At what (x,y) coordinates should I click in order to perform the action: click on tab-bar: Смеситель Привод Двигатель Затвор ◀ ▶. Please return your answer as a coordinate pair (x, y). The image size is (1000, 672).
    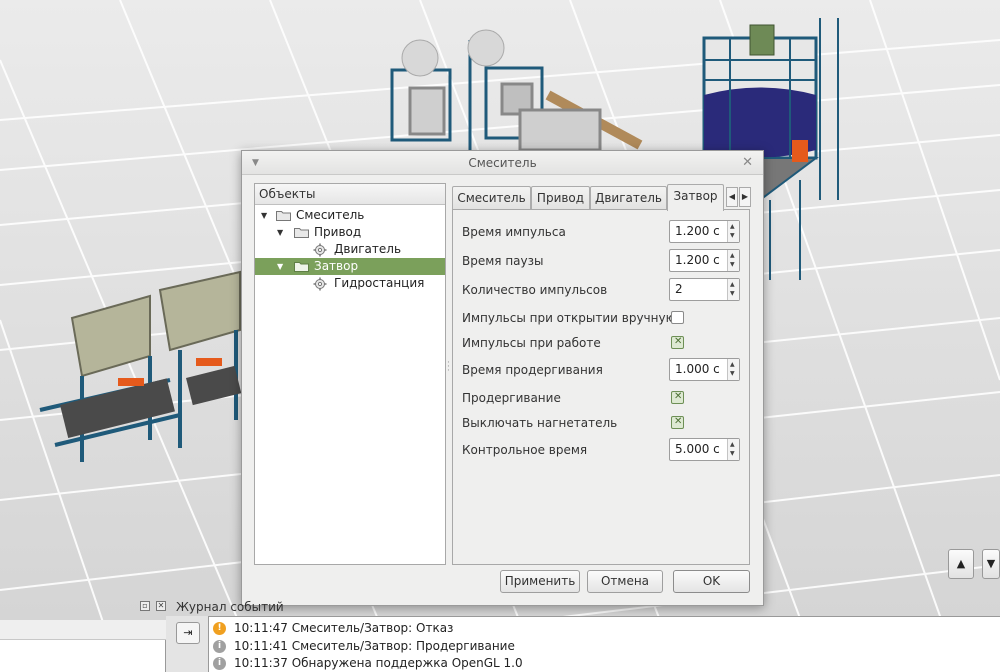
    Looking at the image, I should click on (602, 197).